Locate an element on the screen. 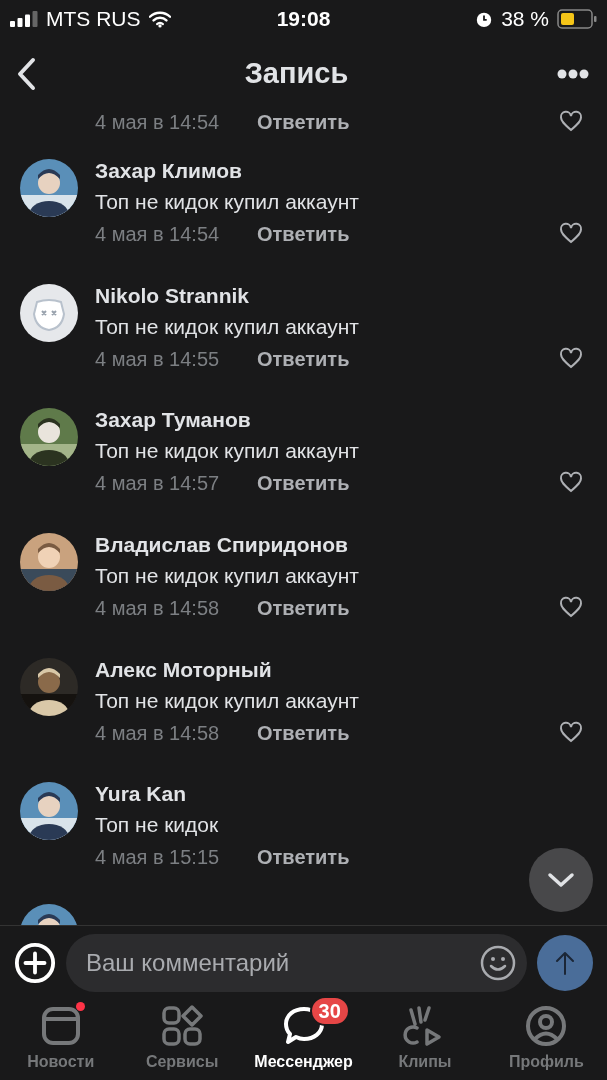  comment-date: 4 мая в 14:57 is located at coordinates (158, 484).